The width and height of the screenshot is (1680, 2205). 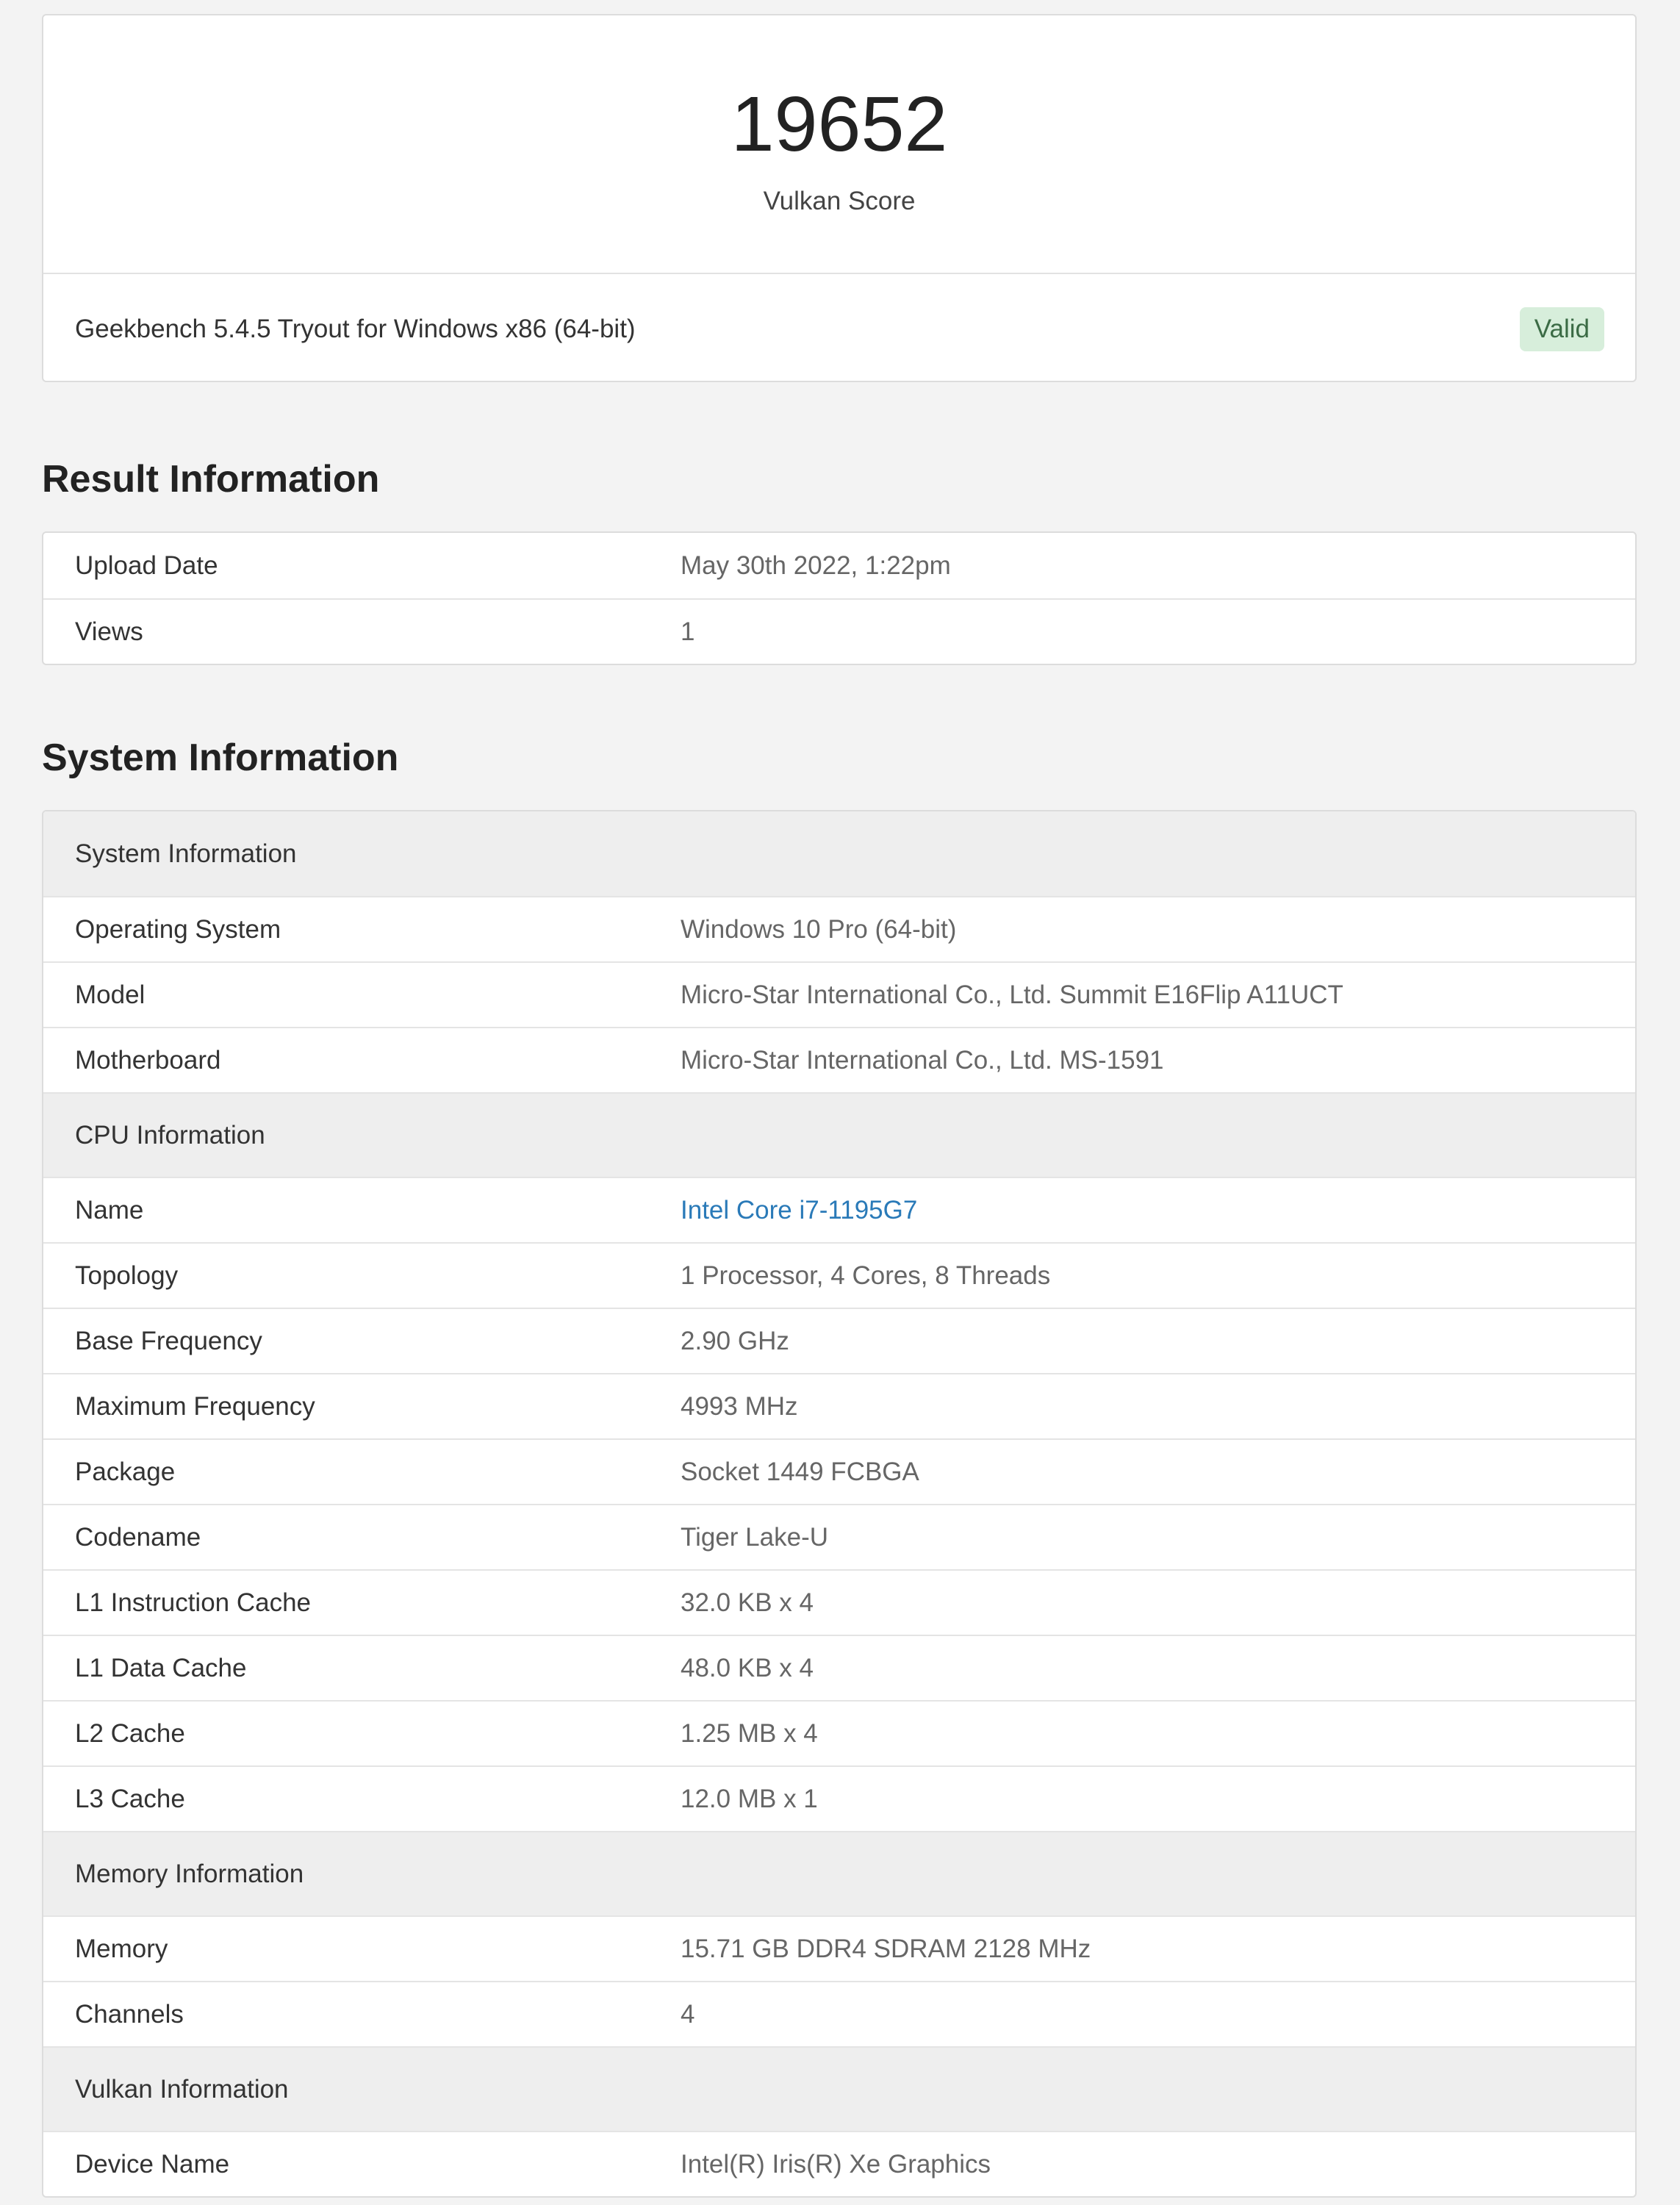 I want to click on table-row-maximum-frequency: Maximum Frequency 4993 MHz, so click(x=839, y=1405).